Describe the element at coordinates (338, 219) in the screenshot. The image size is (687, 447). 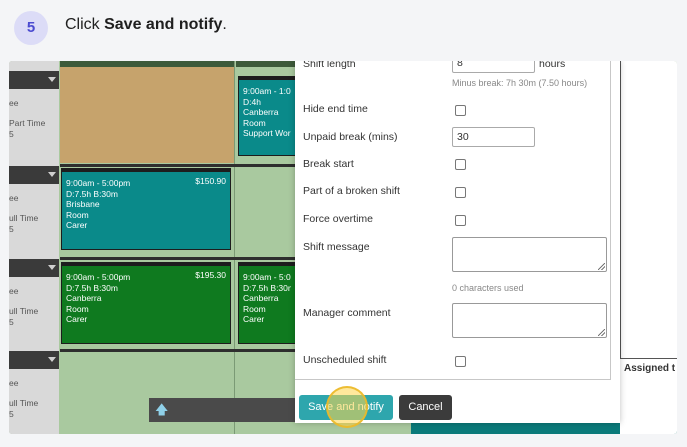
I see `force-overtime-label: Force overtime` at that location.